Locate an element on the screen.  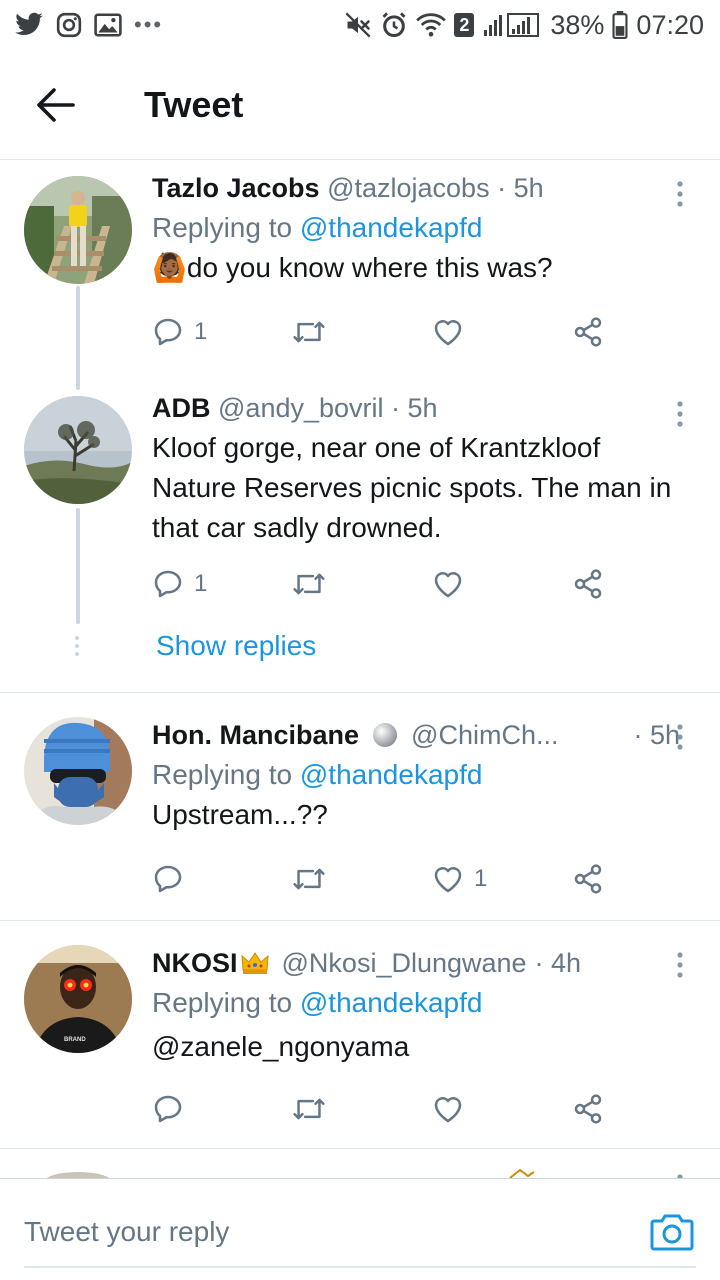
tweet-time: · 5h is located at coordinates (520, 188).